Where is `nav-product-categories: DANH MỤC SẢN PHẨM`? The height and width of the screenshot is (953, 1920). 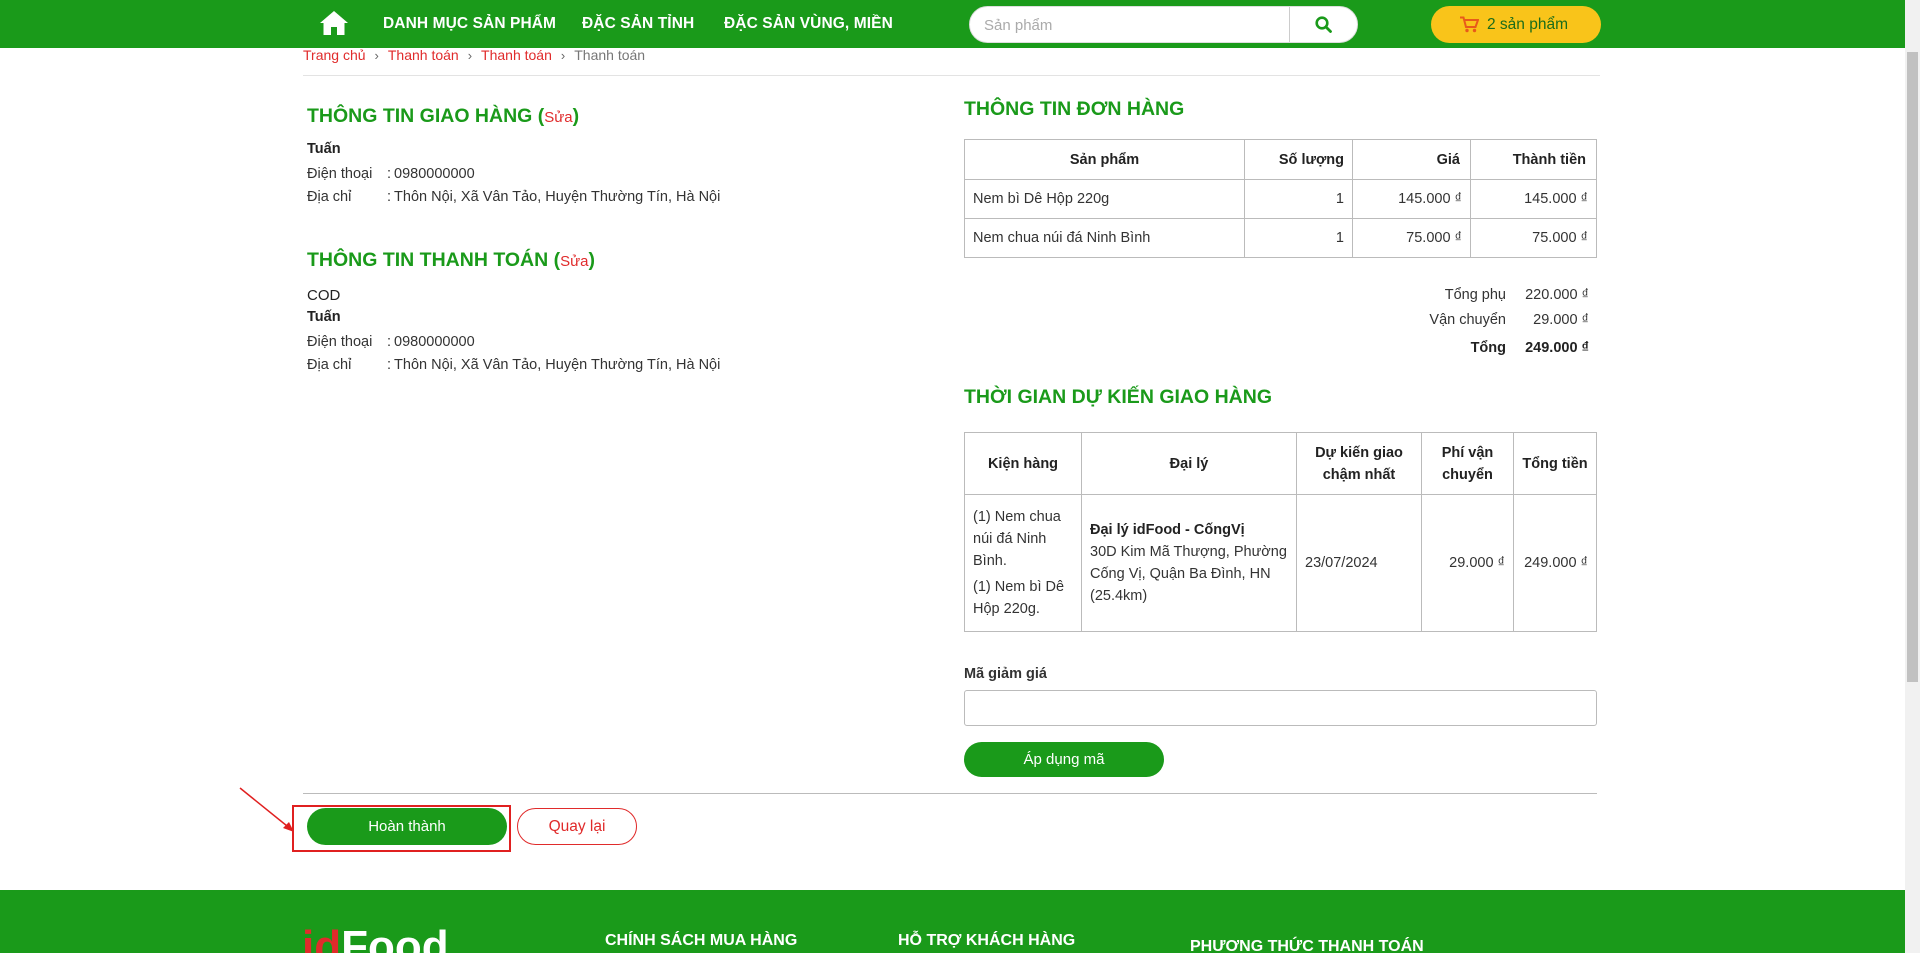
nav-product-categories: DANH MỤC SẢN PHẨM is located at coordinates (469, 24).